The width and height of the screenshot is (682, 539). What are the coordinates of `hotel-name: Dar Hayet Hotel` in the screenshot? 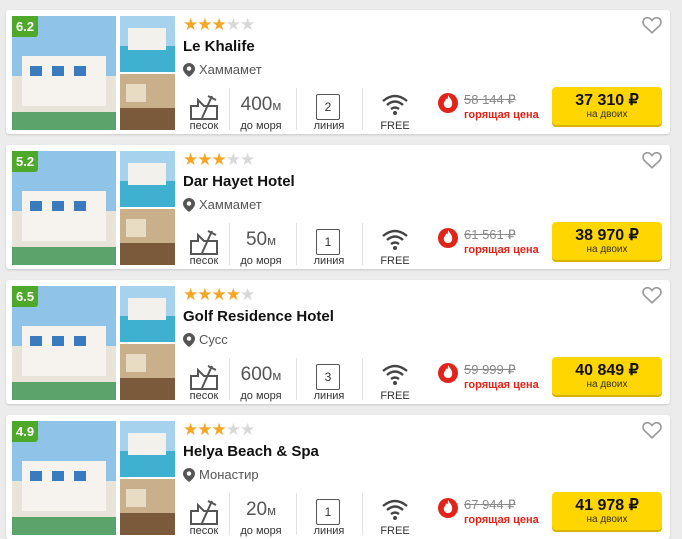 It's located at (239, 181).